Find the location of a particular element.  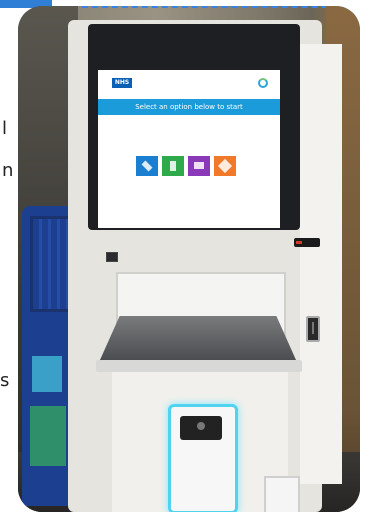

receipt-printer is located at coordinates (282, 494).